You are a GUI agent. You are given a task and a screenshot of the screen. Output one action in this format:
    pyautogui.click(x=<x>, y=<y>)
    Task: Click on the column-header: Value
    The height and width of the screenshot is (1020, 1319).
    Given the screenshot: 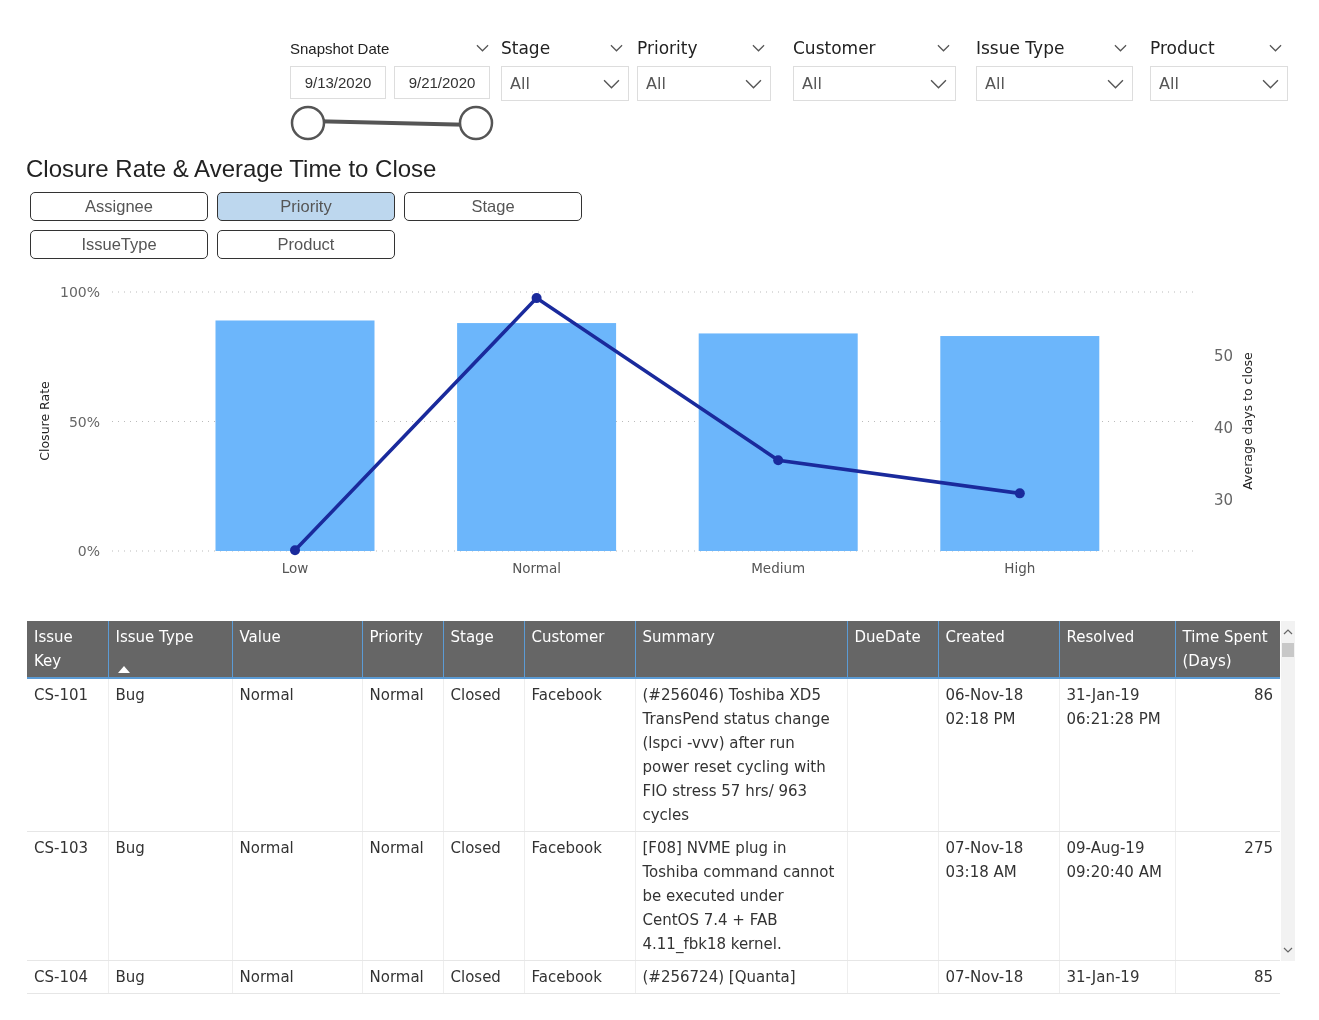 What is the action you would take?
    pyautogui.click(x=297, y=649)
    